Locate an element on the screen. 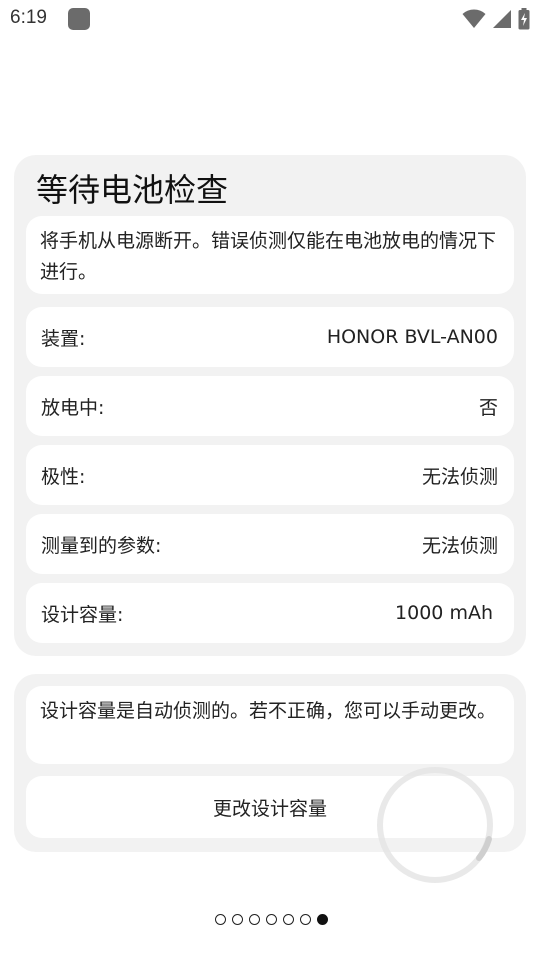  status-icons is located at coordinates (496, 19).